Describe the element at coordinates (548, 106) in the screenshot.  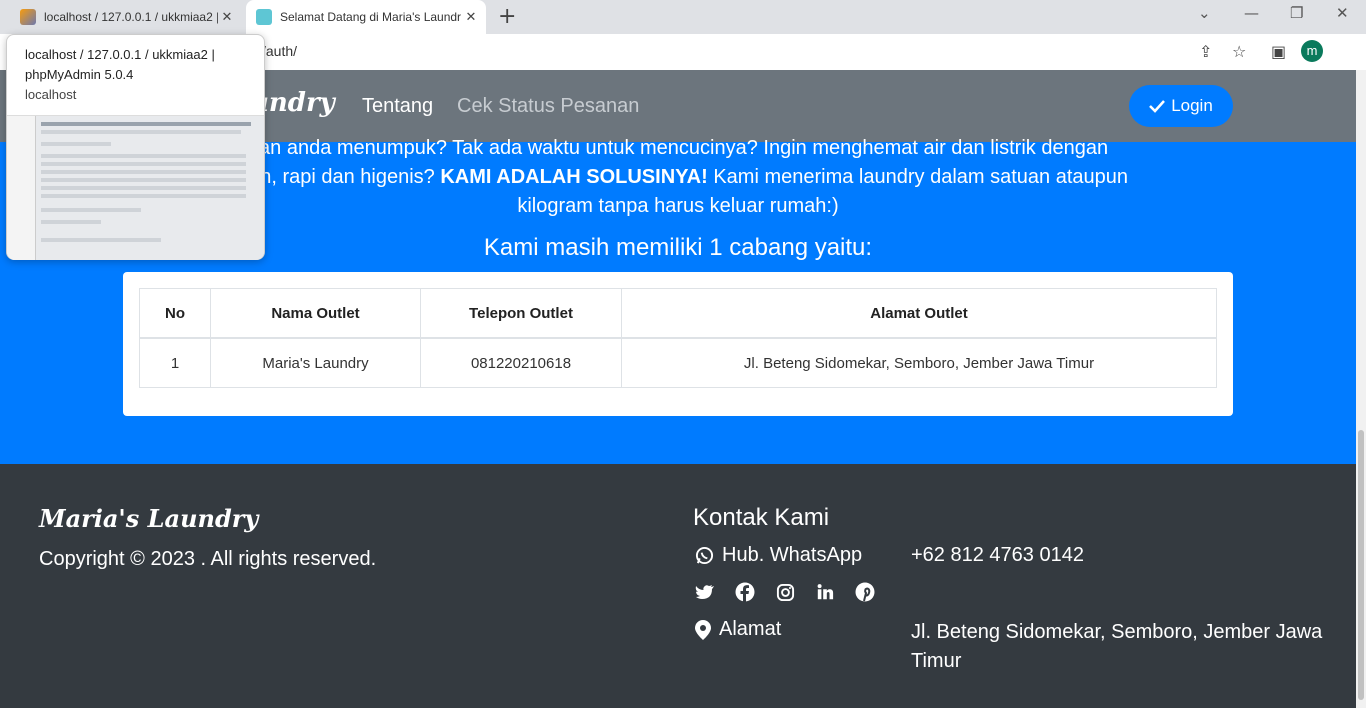
I see `nav-link-cek-status: Cek Status Pesanan` at that location.